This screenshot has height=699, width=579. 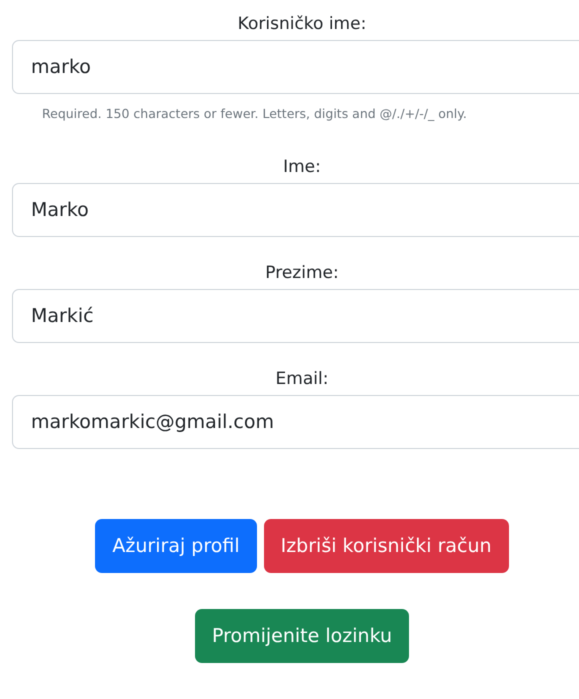 What do you see at coordinates (295, 422) in the screenshot?
I see `input-field: markomarkic@gmail.com` at bounding box center [295, 422].